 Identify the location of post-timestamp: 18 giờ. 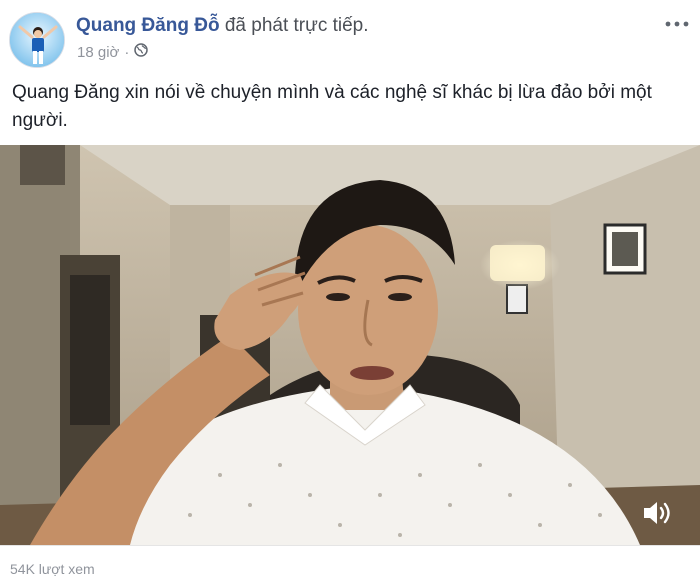
(98, 52).